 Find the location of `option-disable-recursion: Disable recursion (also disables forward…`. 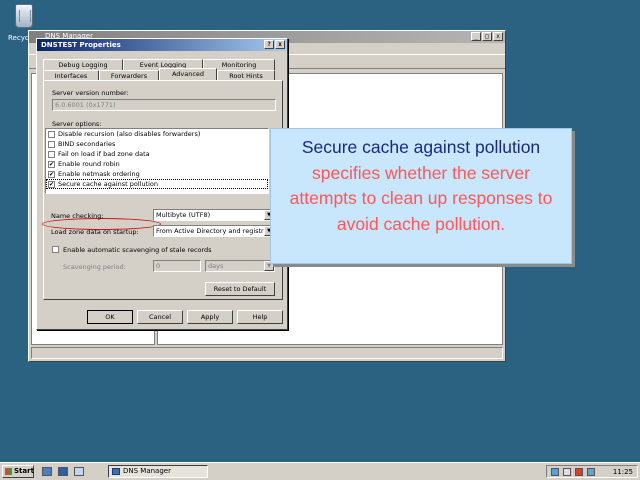

option-disable-recursion: Disable recursion (also disables forward… is located at coordinates (157, 134).